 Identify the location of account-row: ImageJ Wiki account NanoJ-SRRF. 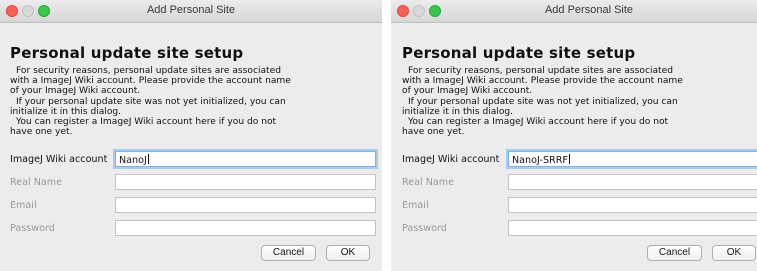
(579, 160).